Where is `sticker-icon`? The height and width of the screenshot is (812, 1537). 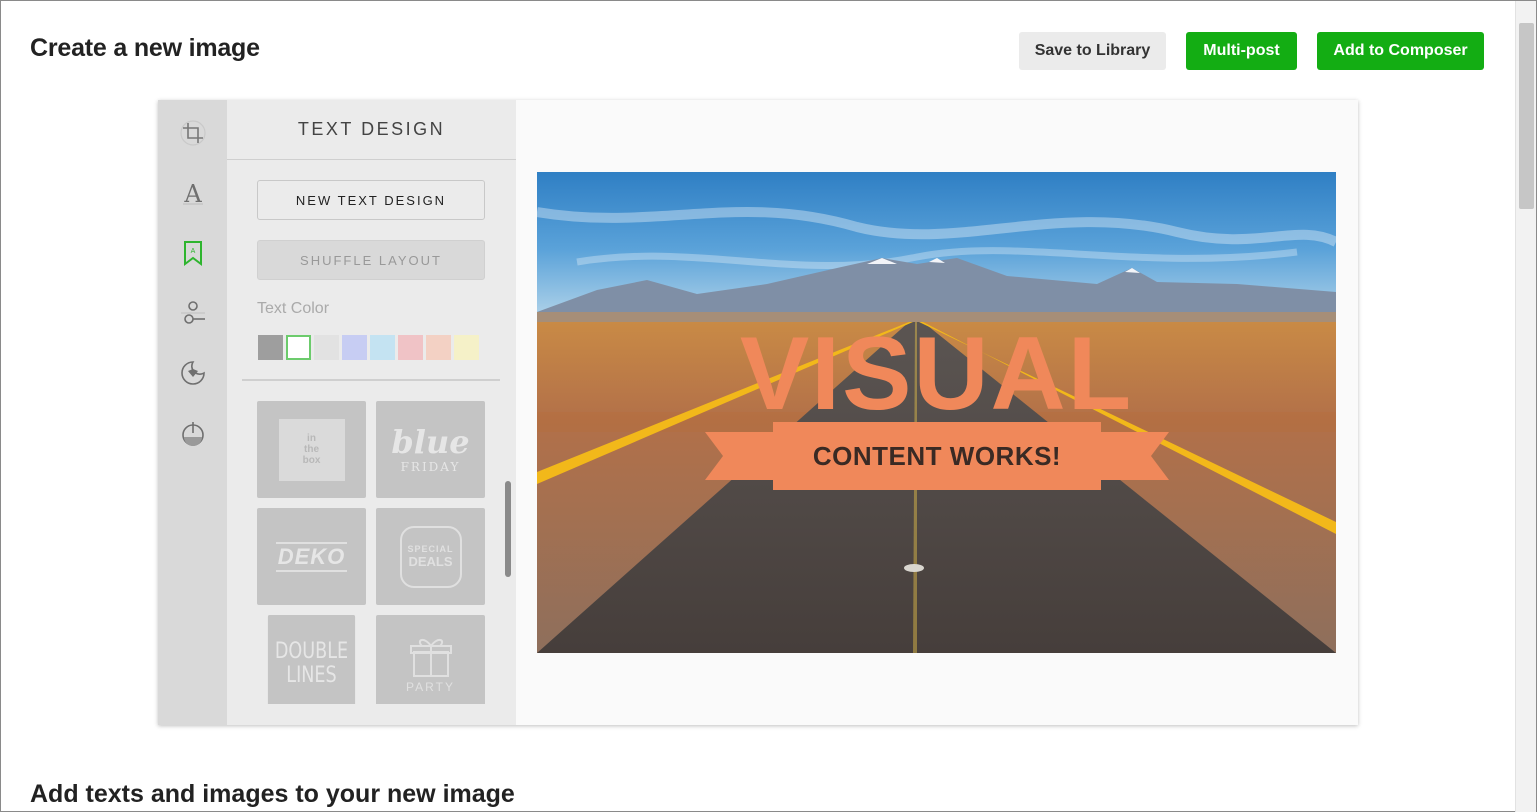
sticker-icon is located at coordinates (193, 373).